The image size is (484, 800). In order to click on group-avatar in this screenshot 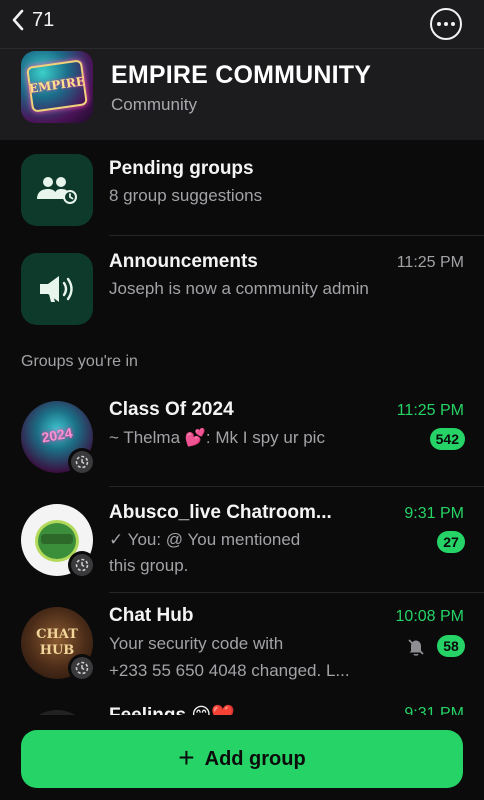, I will do `click(58, 541)`.